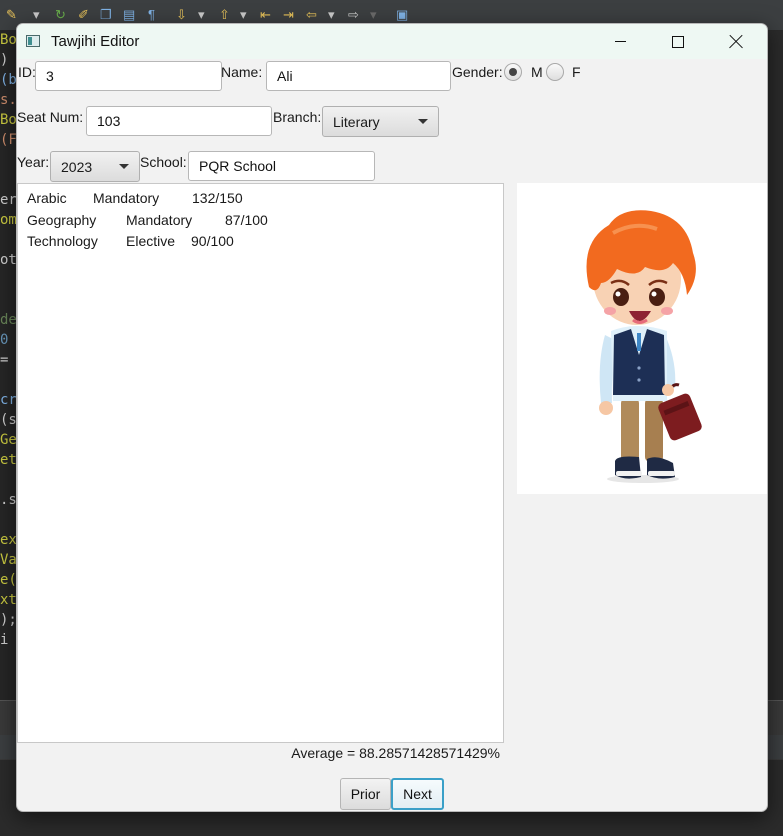 This screenshot has height=836, width=783. Describe the element at coordinates (181, 14) in the screenshot. I see `import-icon: ⇩` at that location.